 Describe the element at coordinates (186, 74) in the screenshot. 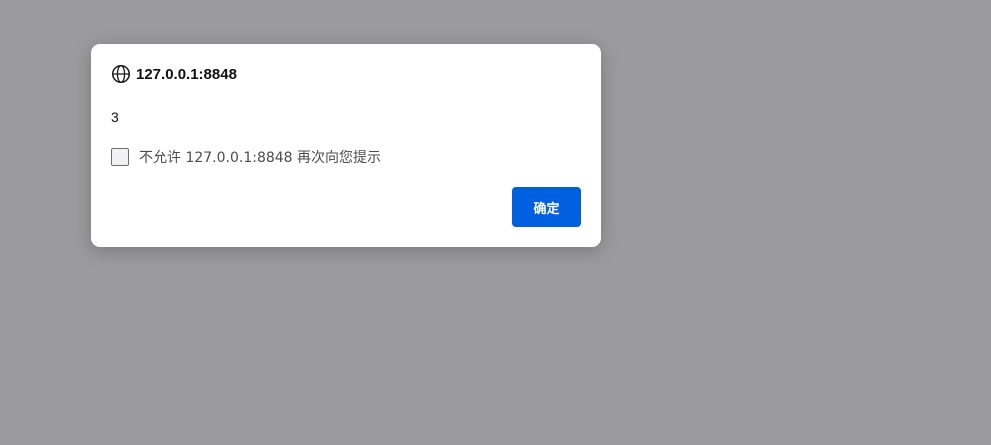

I see `dialog-origin-title: 127.0.0.1:8848` at that location.